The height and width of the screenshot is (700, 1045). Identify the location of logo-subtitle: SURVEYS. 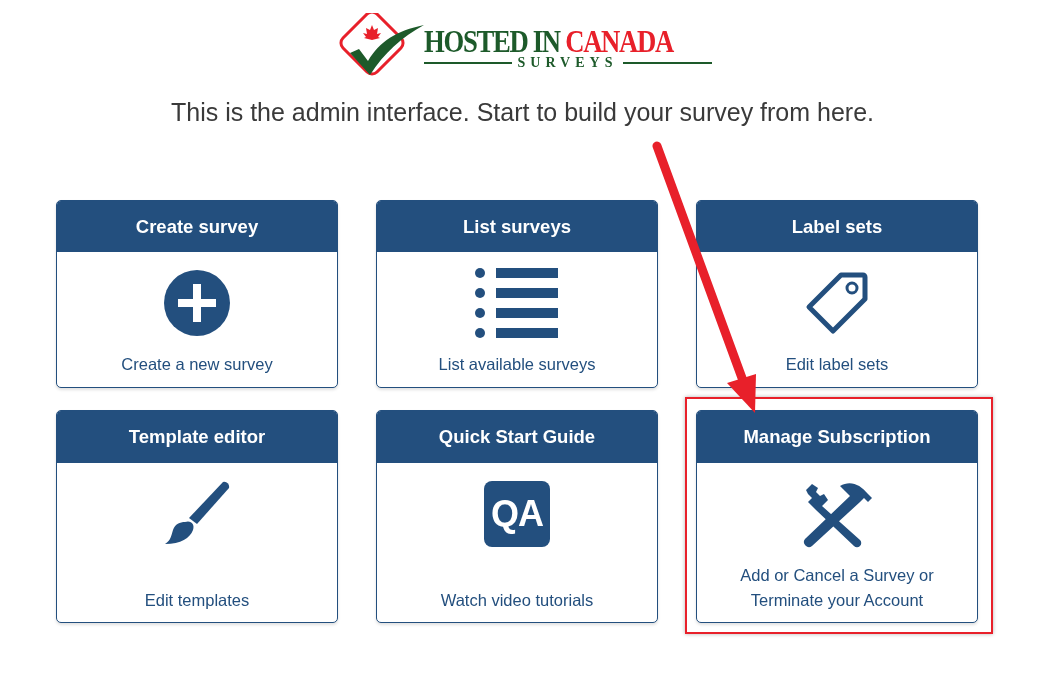
(567, 63).